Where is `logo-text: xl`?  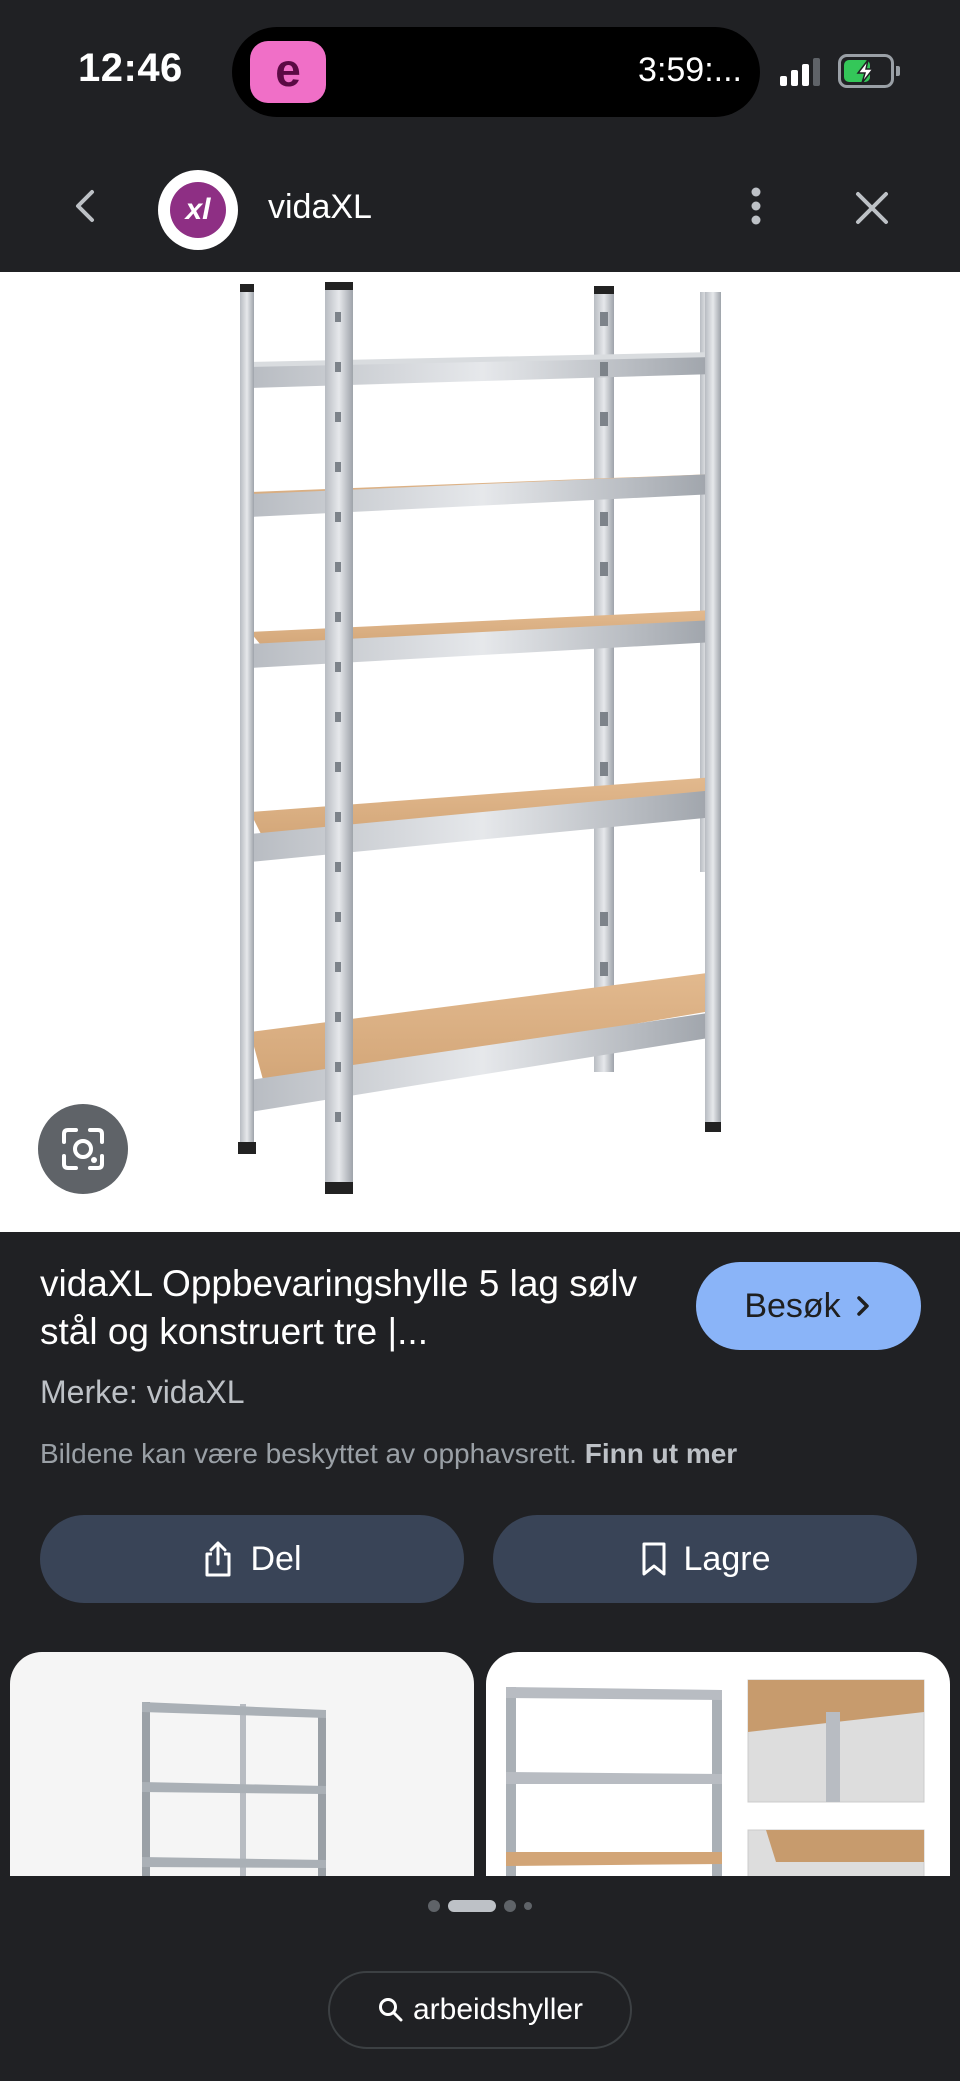 logo-text: xl is located at coordinates (198, 209).